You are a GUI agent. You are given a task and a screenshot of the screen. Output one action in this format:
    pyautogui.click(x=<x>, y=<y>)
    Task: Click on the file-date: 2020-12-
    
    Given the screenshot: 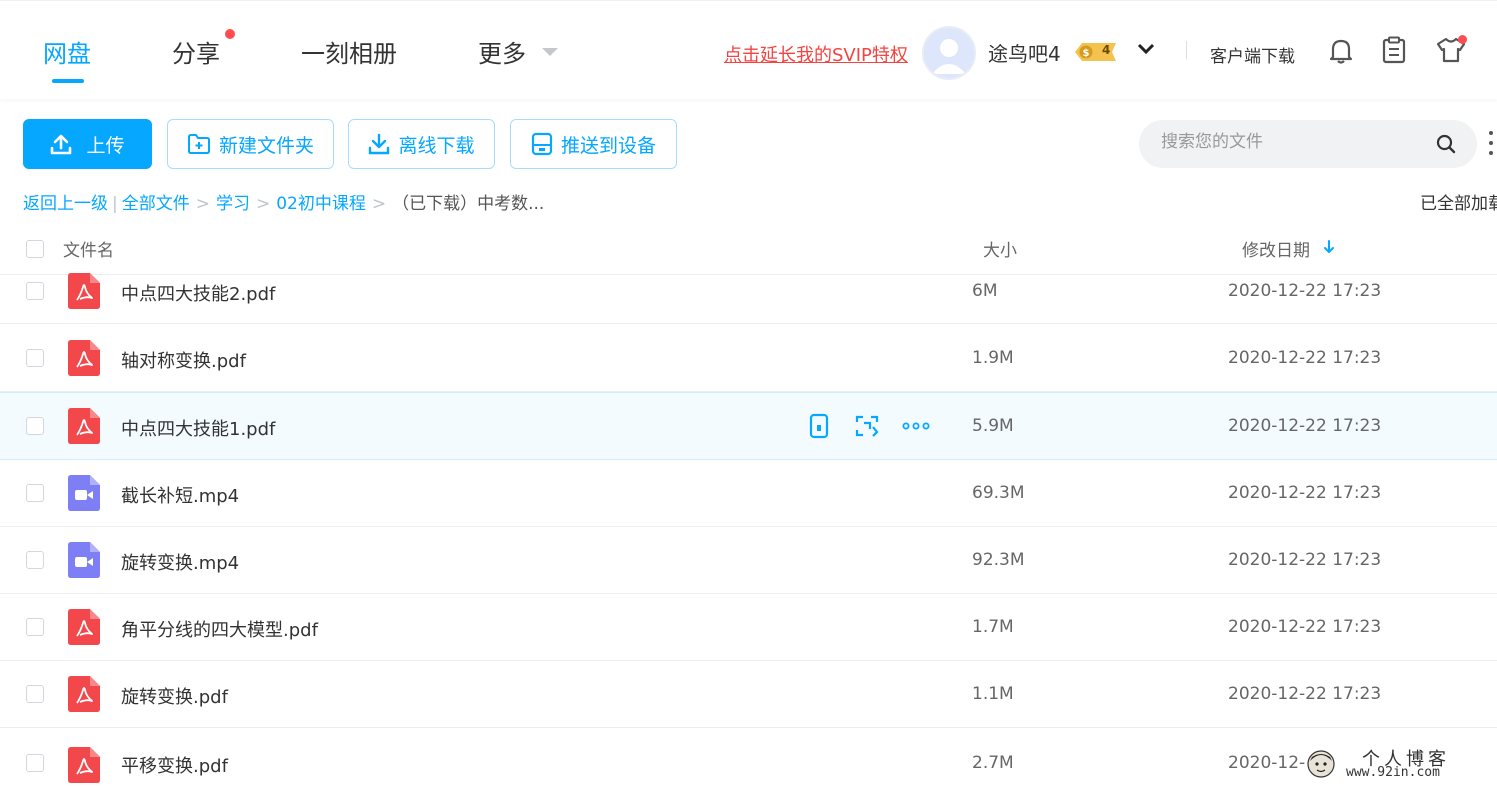 What is the action you would take?
    pyautogui.click(x=1267, y=763)
    